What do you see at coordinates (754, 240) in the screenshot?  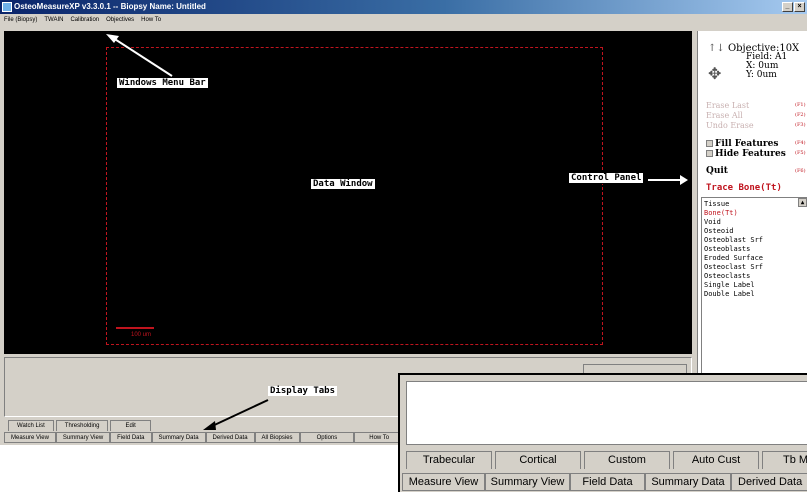 I see `list-item: Osteoblast Srf` at bounding box center [754, 240].